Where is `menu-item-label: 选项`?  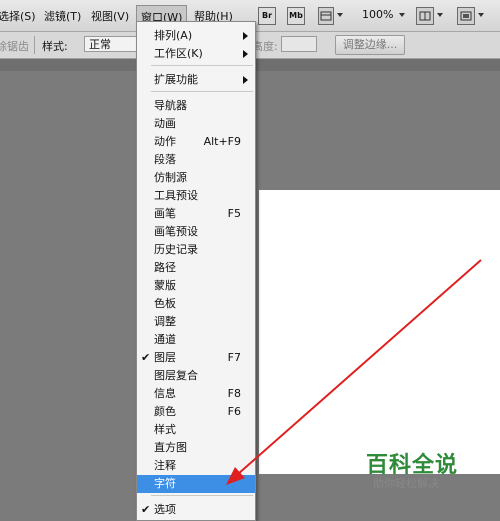 menu-item-label: 选项 is located at coordinates (165, 509).